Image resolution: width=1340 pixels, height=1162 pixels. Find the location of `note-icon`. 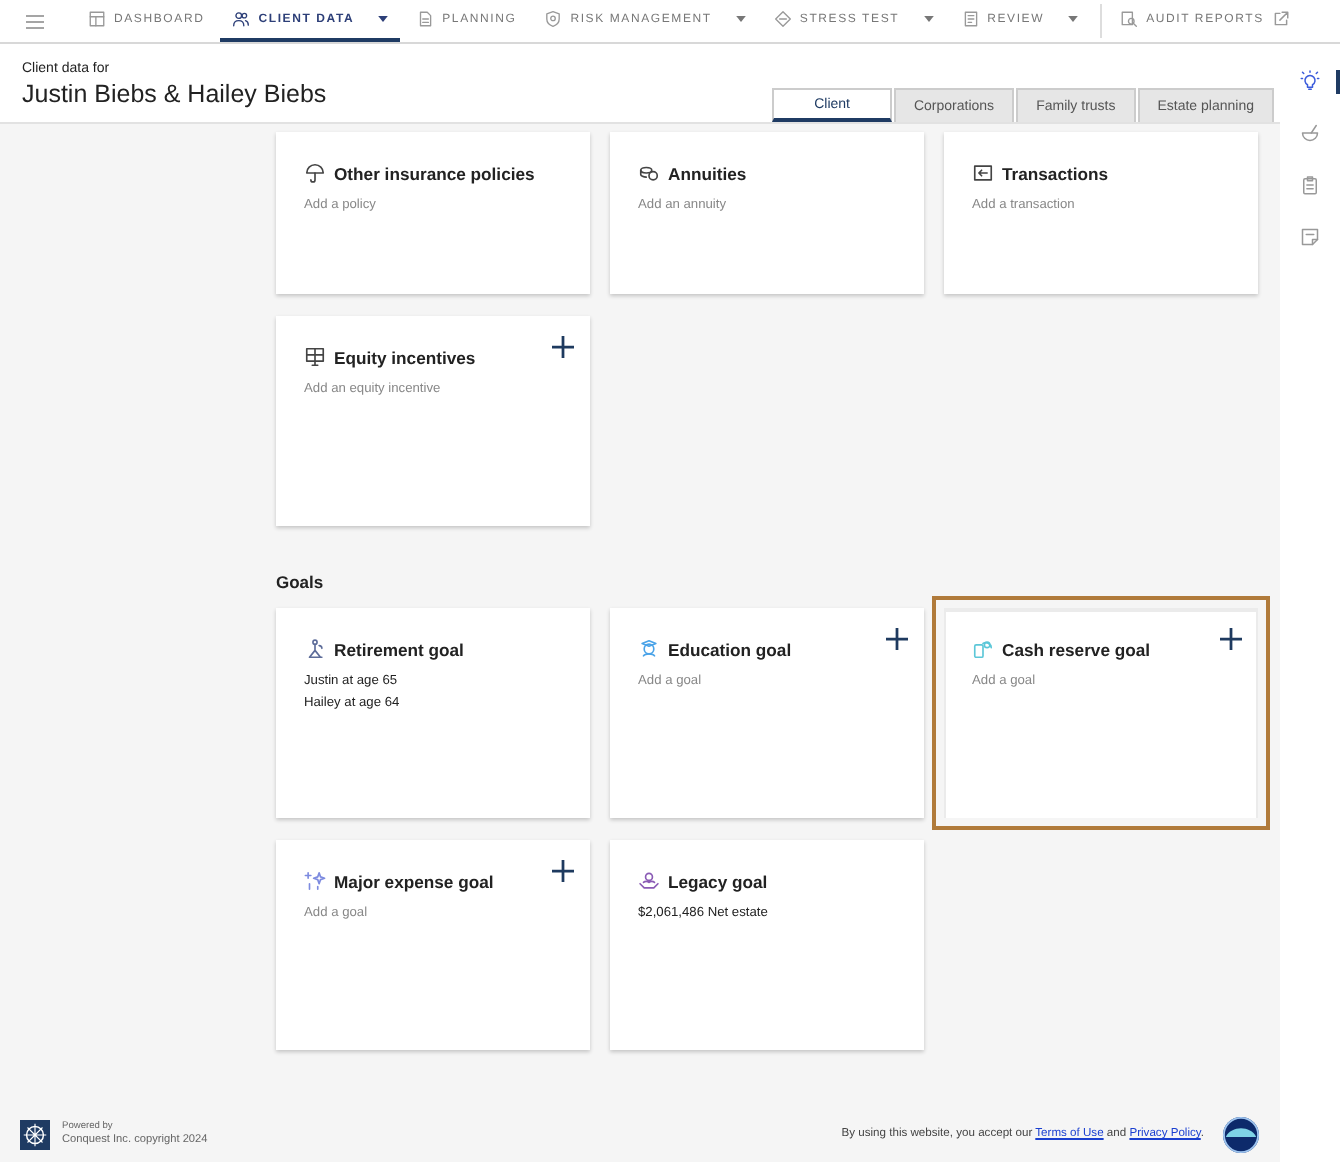

note-icon is located at coordinates (1310, 237).